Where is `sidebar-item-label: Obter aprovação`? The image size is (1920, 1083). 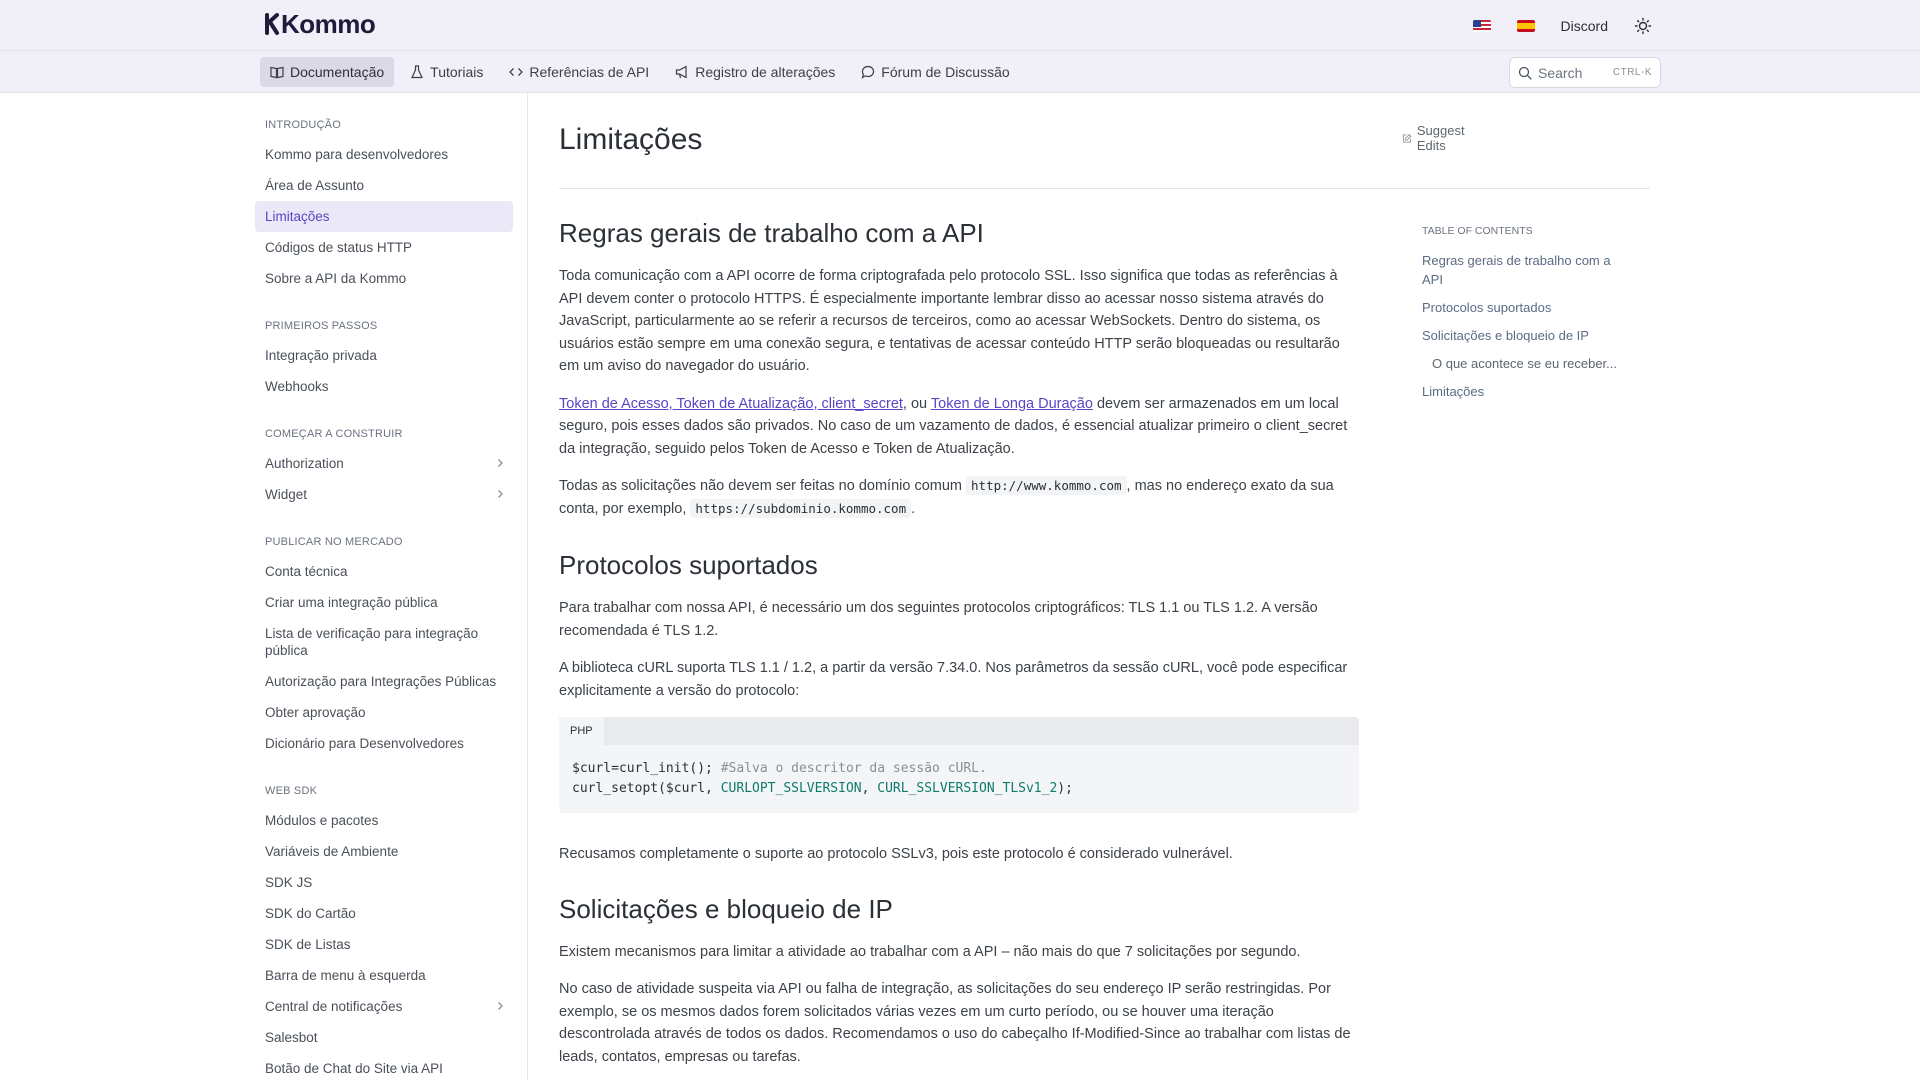 sidebar-item-label: Obter aprovação is located at coordinates (315, 712).